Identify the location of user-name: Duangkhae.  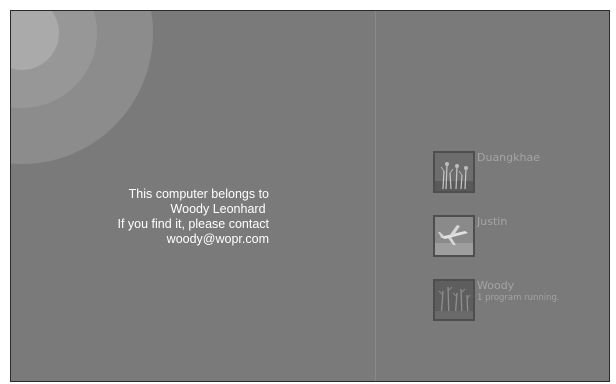
(508, 157).